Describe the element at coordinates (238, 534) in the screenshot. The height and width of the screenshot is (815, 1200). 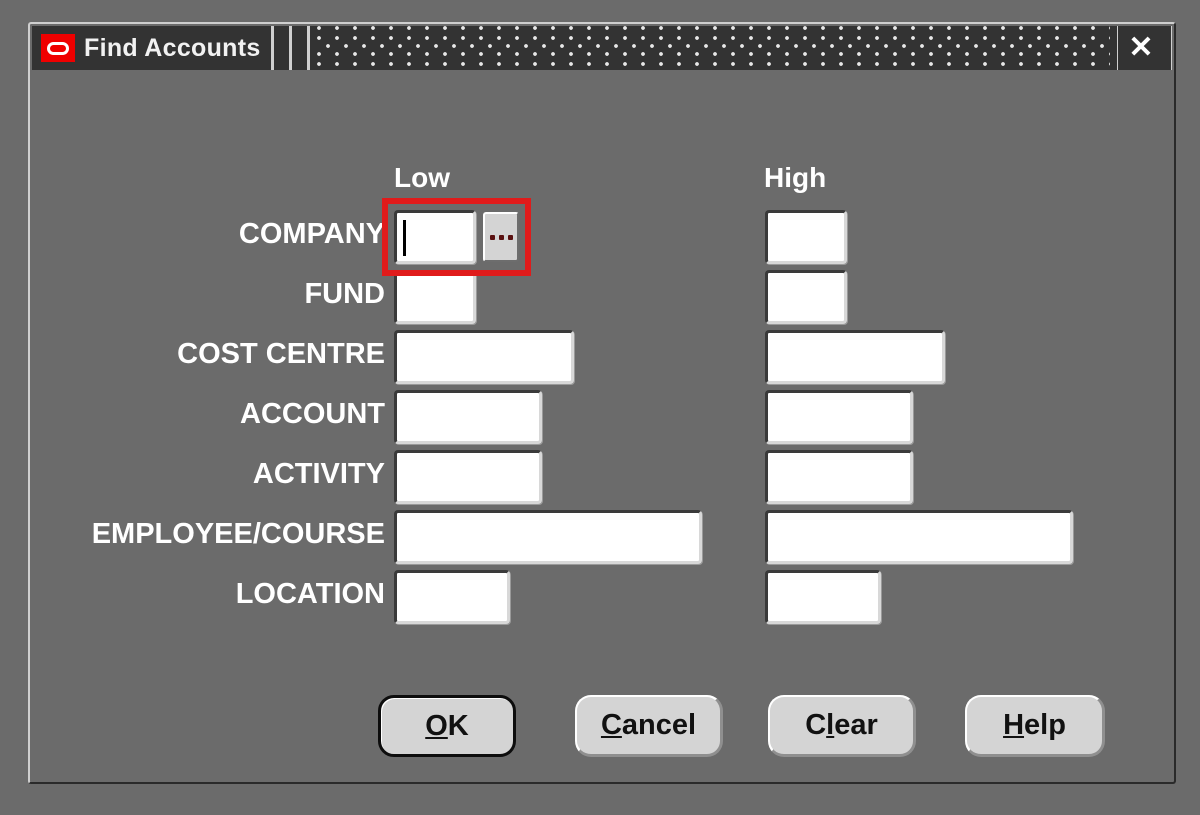
I see `row-label-employee-course: EMPLOYEE/COURSE` at that location.